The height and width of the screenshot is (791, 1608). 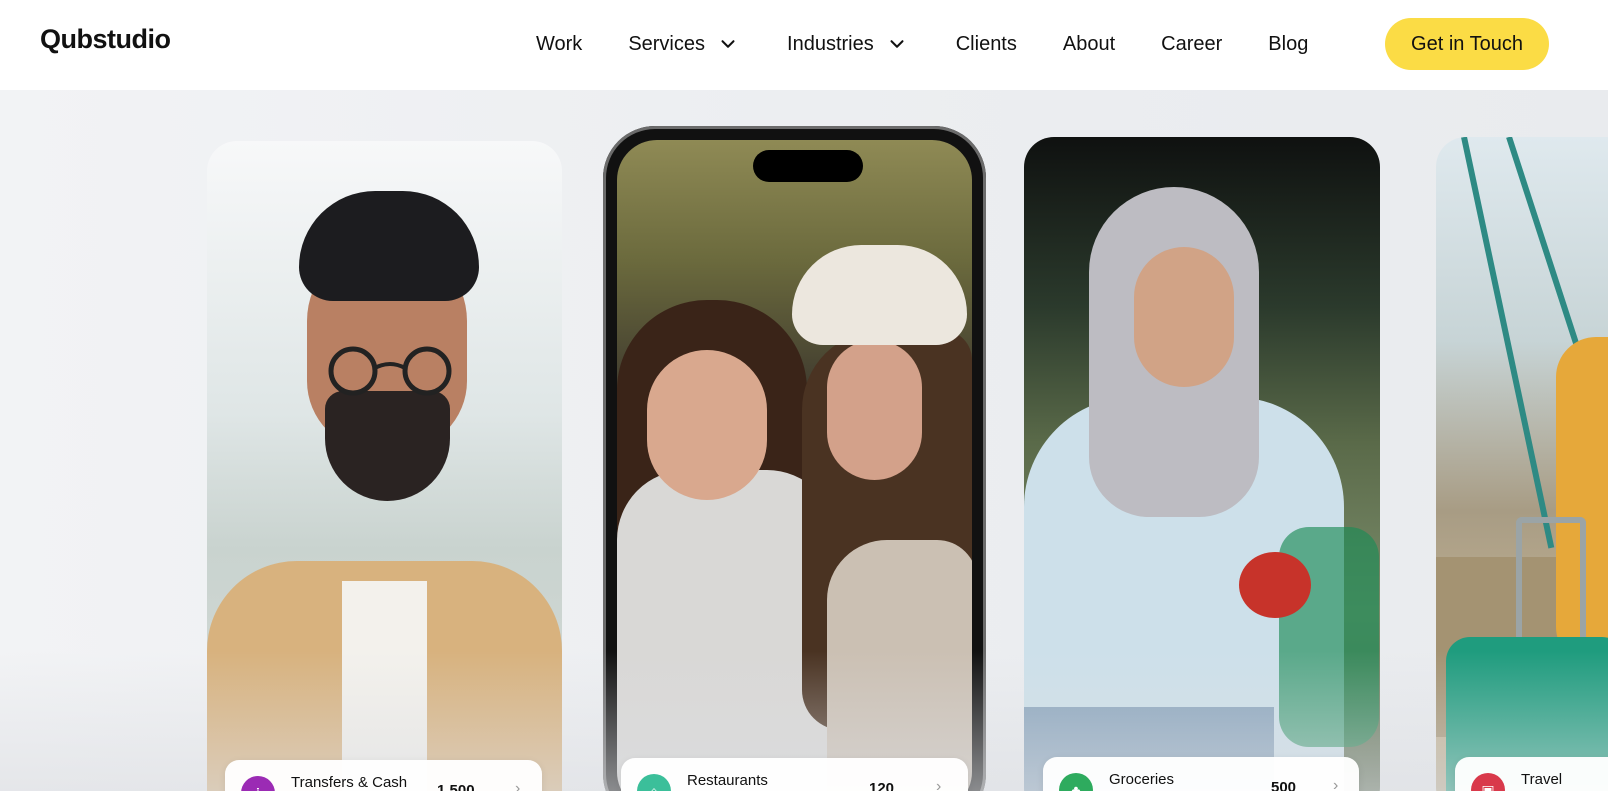 What do you see at coordinates (1467, 44) in the screenshot?
I see `get-in-touch-button: Get in Touch` at bounding box center [1467, 44].